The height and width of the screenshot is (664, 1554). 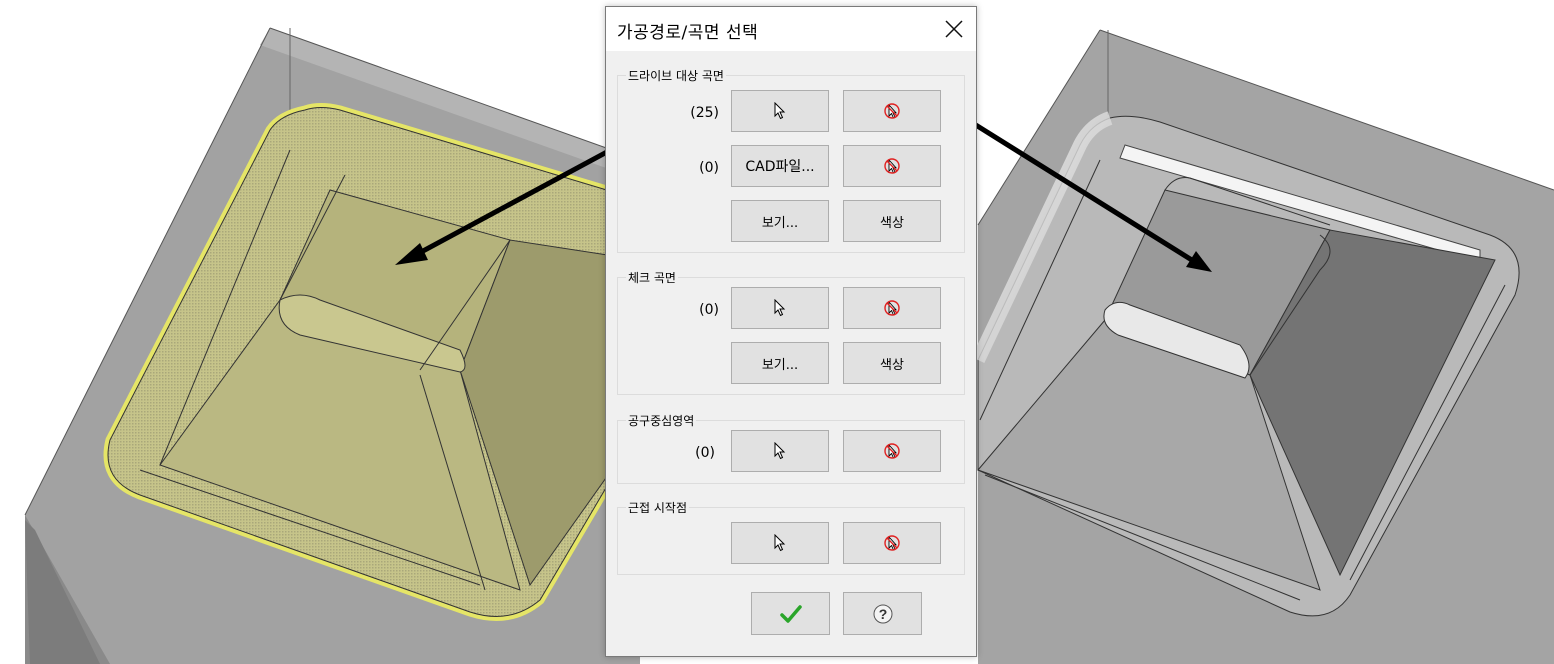 What do you see at coordinates (709, 168) in the screenshot?
I see `drive-cad-count: (0)` at bounding box center [709, 168].